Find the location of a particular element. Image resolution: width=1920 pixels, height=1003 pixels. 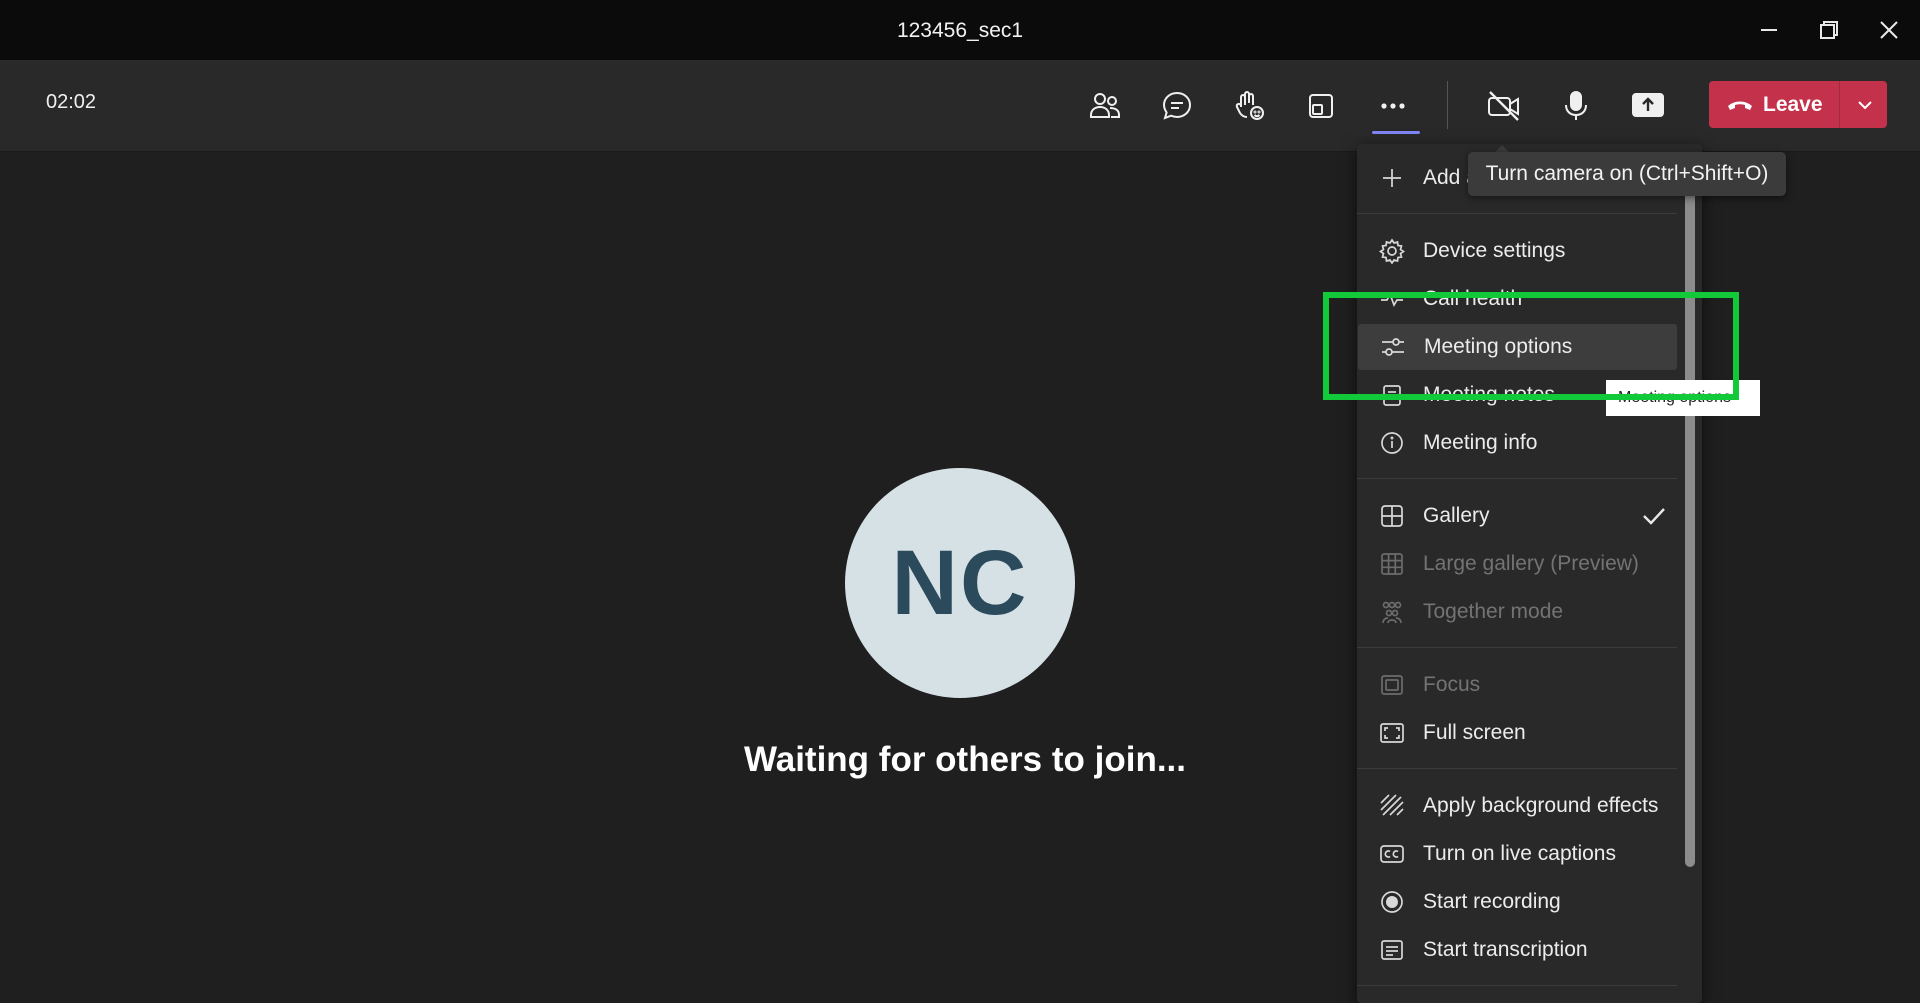

restore-icon is located at coordinates (1829, 30).